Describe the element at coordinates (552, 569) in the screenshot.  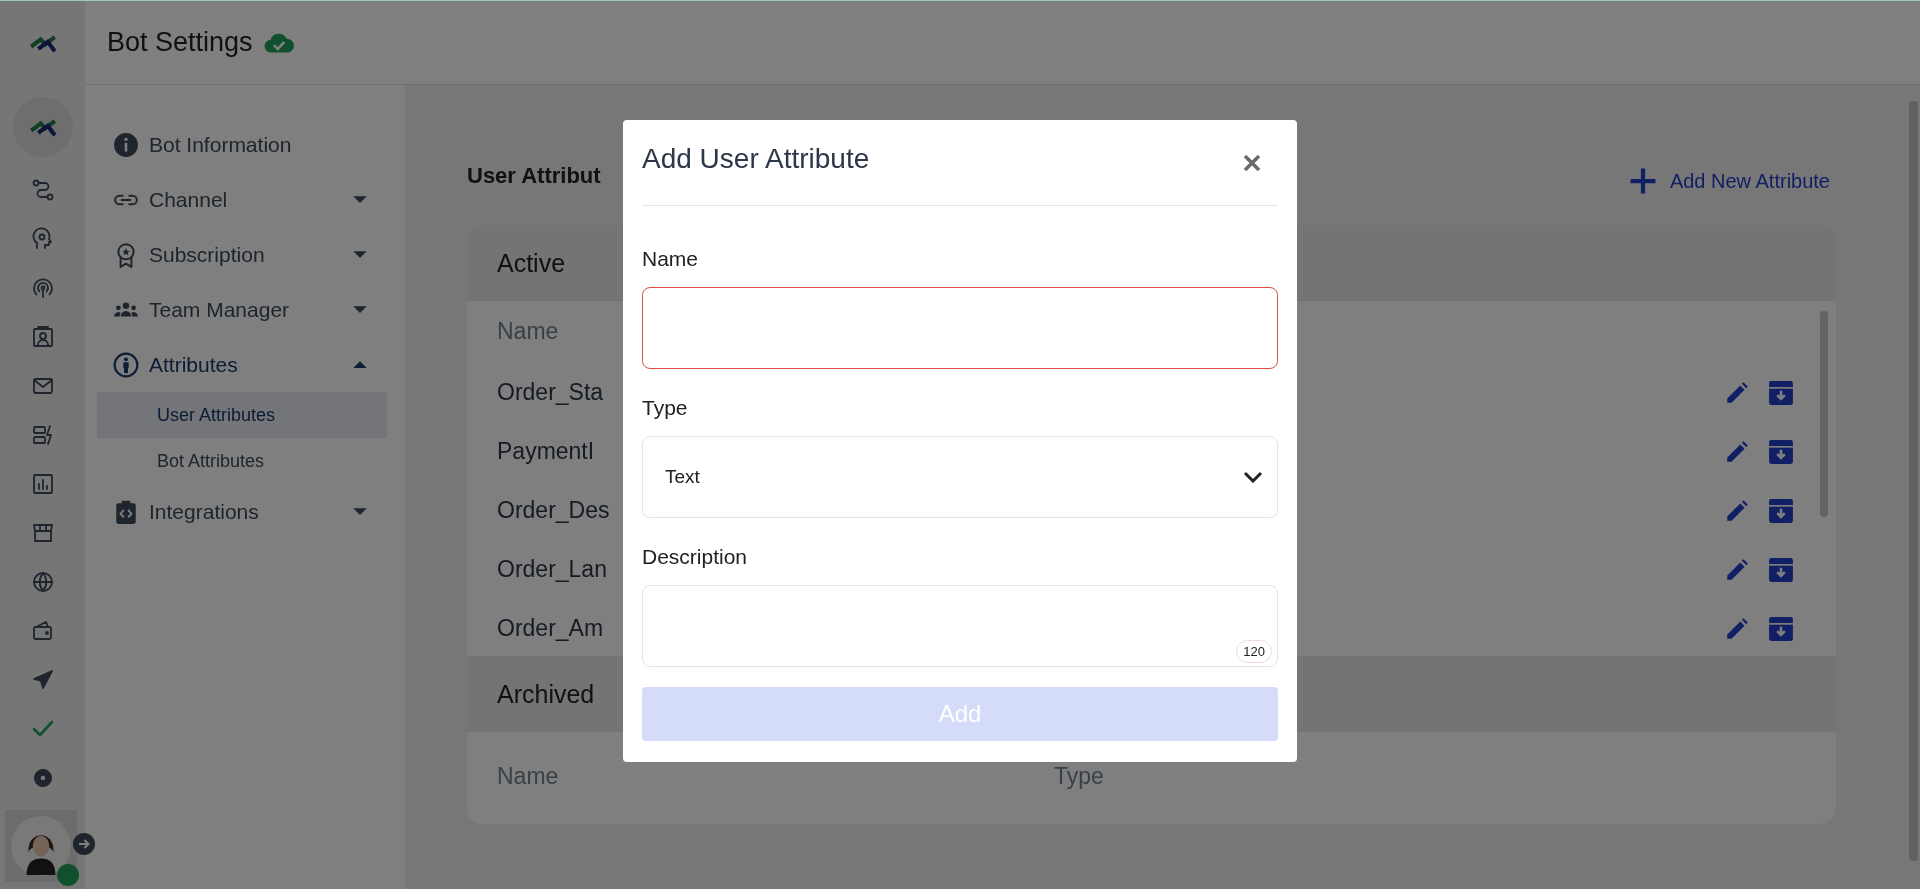
I see `table-cell: Order_Lan` at that location.